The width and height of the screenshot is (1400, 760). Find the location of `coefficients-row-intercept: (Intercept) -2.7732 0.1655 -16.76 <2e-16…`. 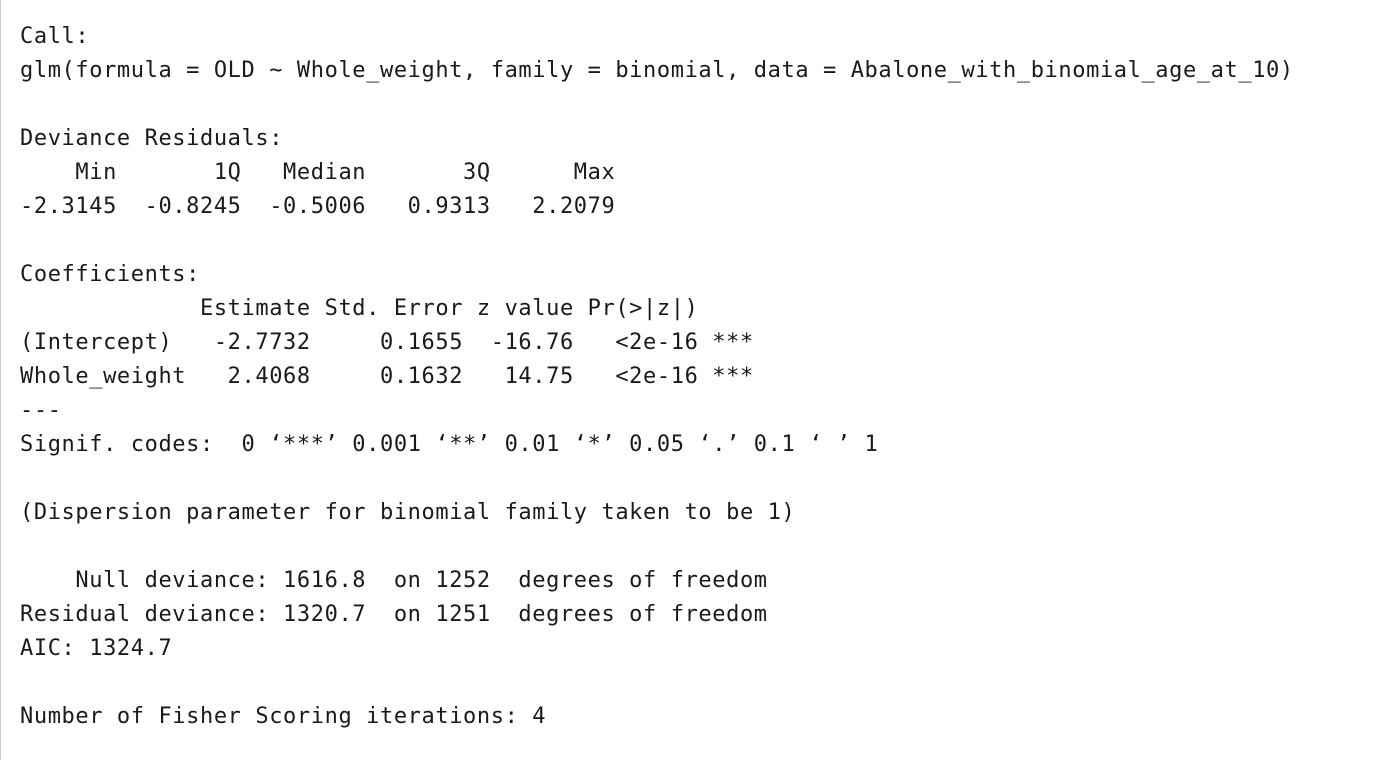

coefficients-row-intercept: (Intercept) -2.7732 0.1655 -16.76 <2e-16… is located at coordinates (387, 342).